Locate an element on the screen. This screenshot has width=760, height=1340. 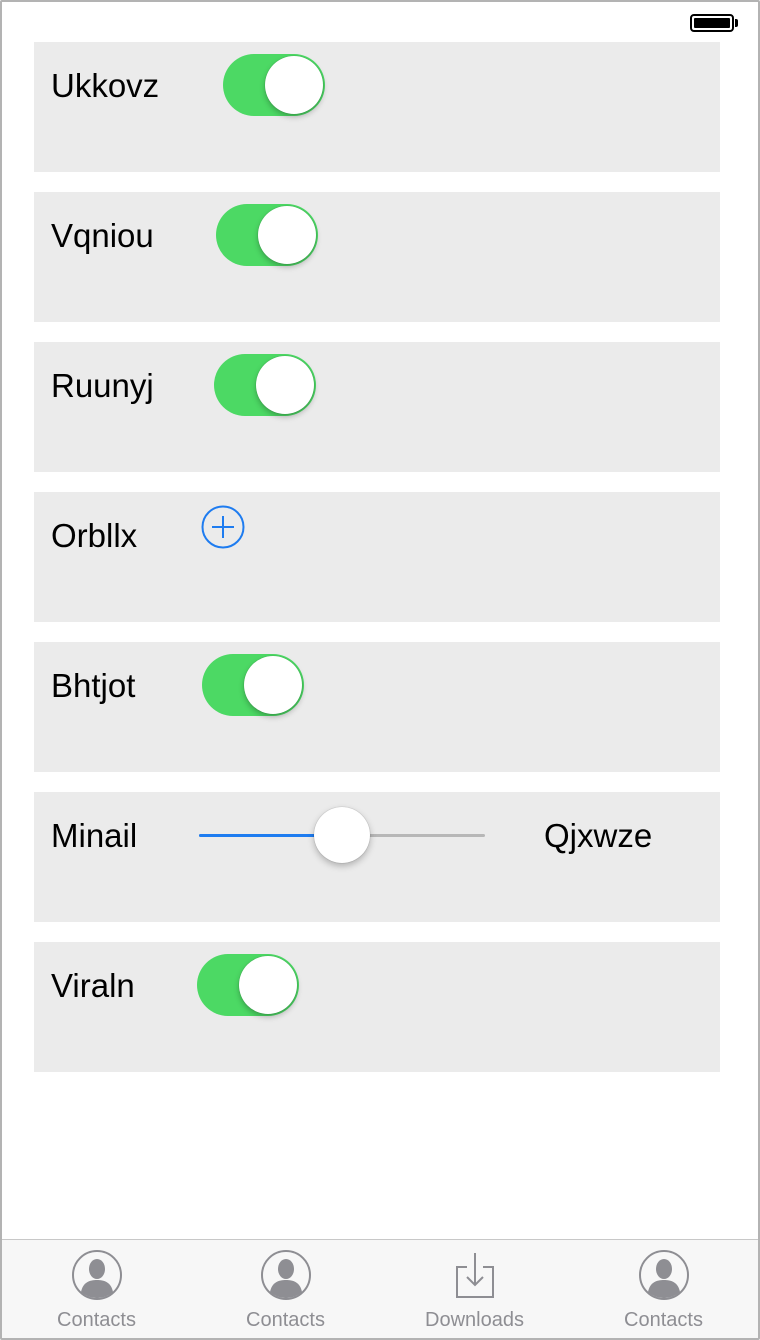
slider-thumb is located at coordinates (342, 835).